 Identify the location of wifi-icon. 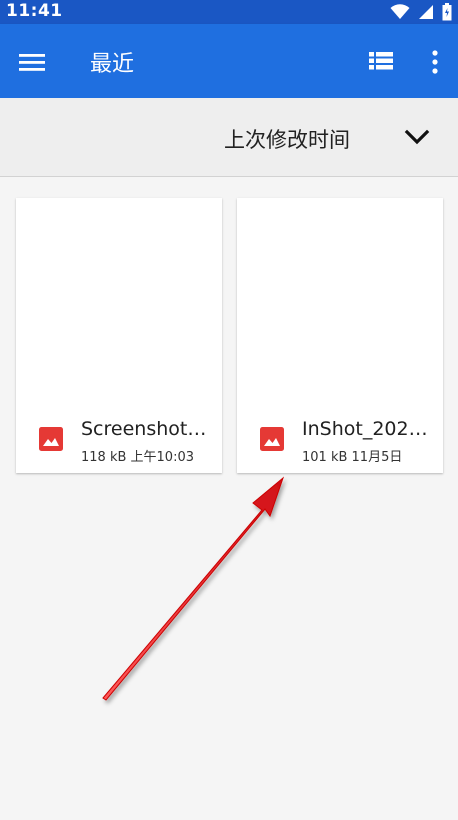
(400, 11).